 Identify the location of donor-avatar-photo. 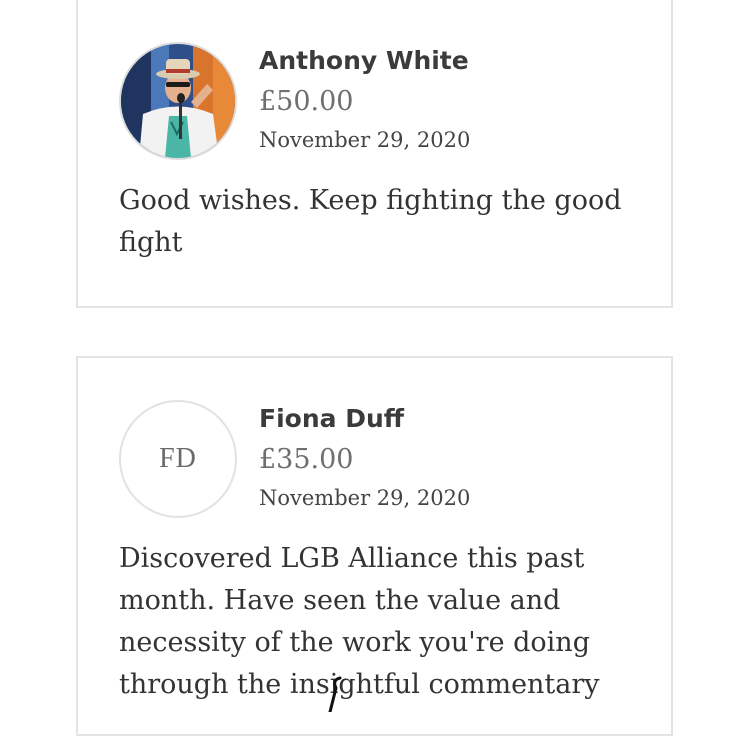
(178, 101).